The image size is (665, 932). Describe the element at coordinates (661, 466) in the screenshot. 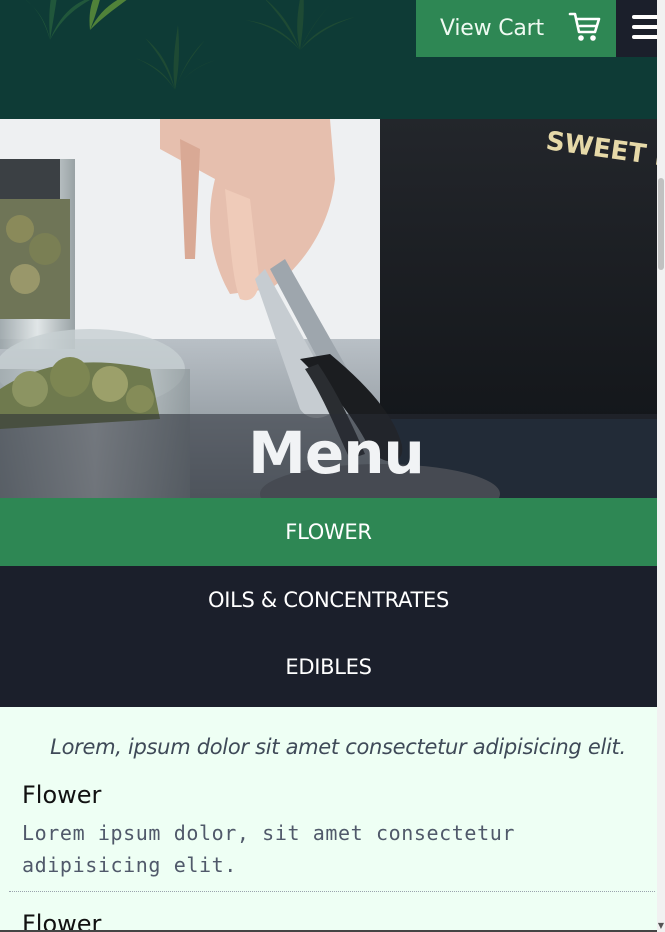

I see `page-scrollbar: ▼` at that location.